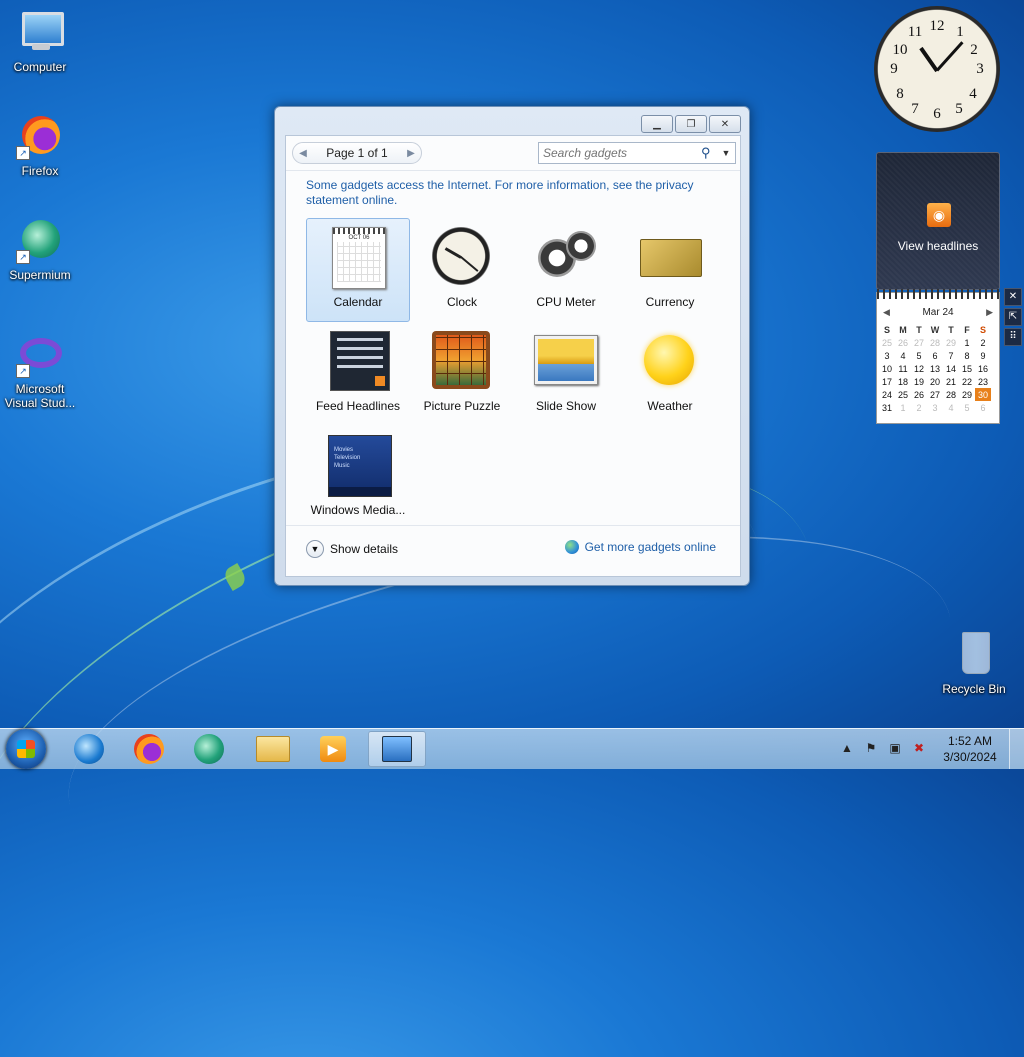 The width and height of the screenshot is (1024, 1057). Describe the element at coordinates (273, 749) in the screenshot. I see `taskbar-button-explorer` at that location.